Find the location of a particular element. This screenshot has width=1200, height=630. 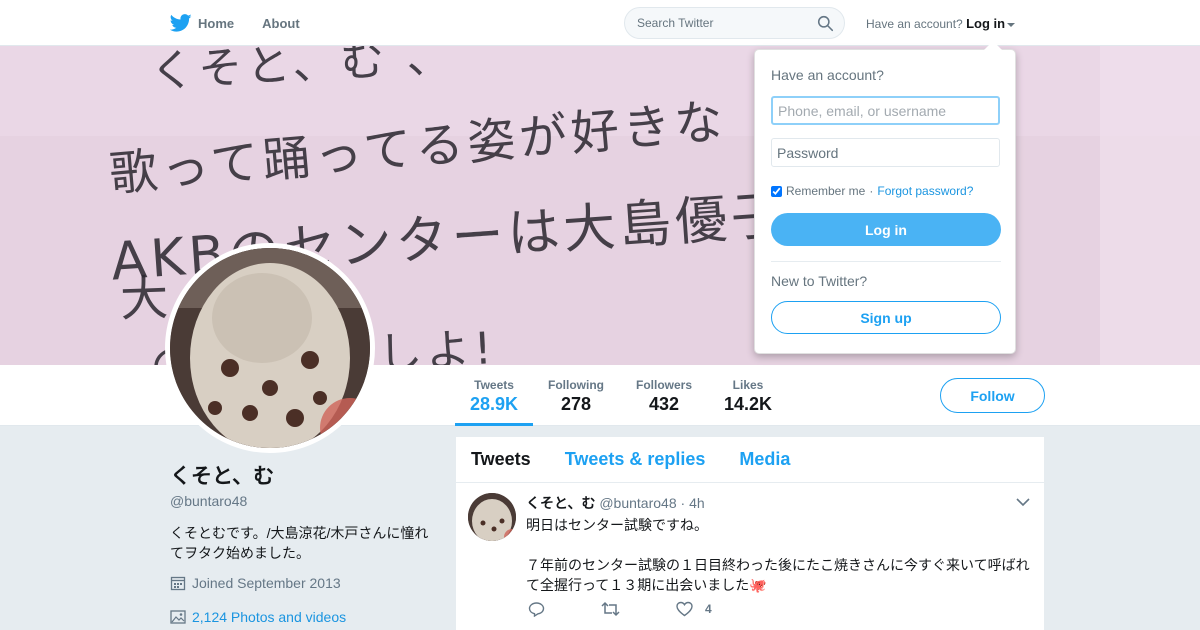

timeline-tabs: Tweets Tweets & replies Media is located at coordinates (750, 460).